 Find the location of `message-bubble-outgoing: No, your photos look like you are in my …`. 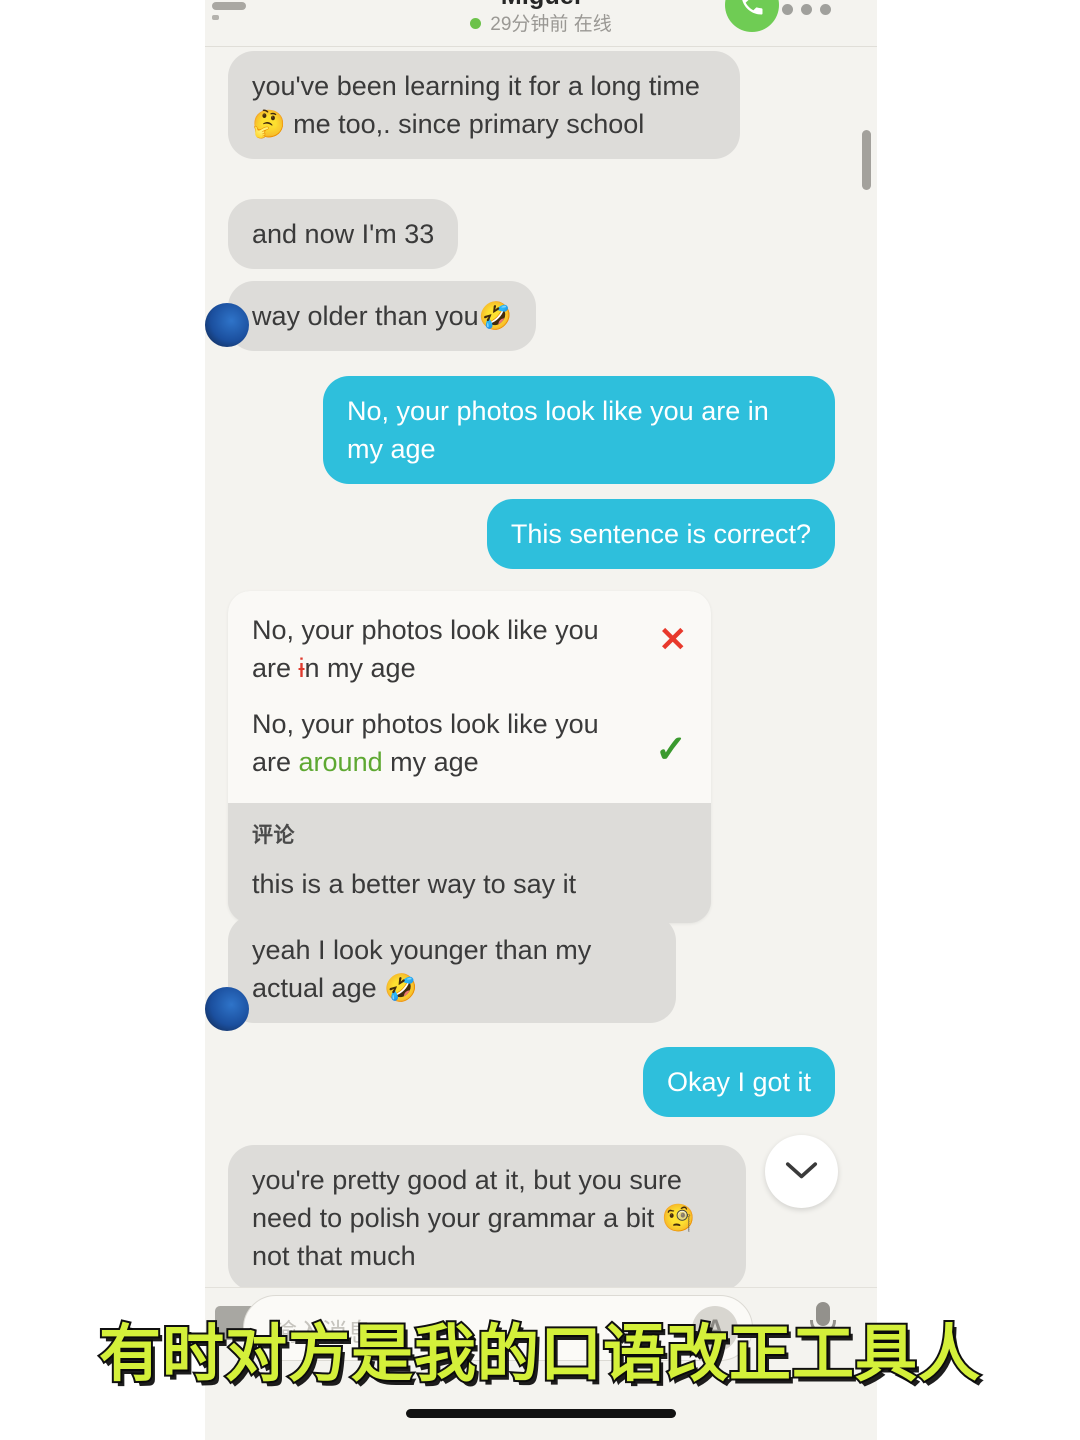

message-bubble-outgoing: No, your photos look like you are in my … is located at coordinates (579, 430).